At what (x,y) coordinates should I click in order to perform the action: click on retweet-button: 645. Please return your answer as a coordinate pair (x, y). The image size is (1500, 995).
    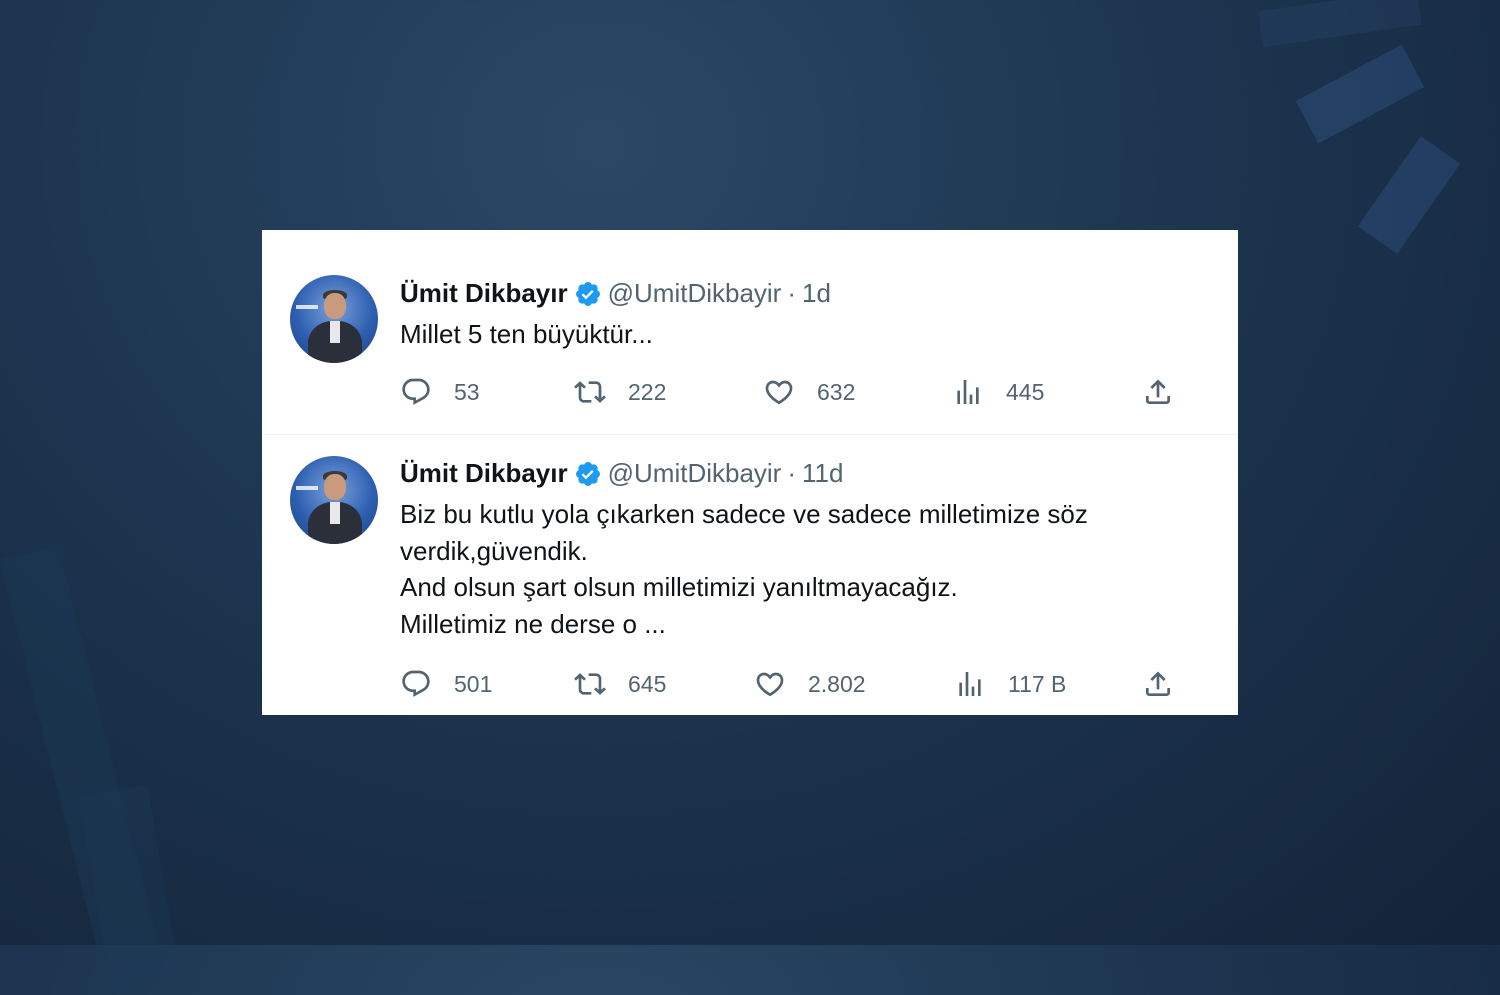
    Looking at the image, I should click on (620, 684).